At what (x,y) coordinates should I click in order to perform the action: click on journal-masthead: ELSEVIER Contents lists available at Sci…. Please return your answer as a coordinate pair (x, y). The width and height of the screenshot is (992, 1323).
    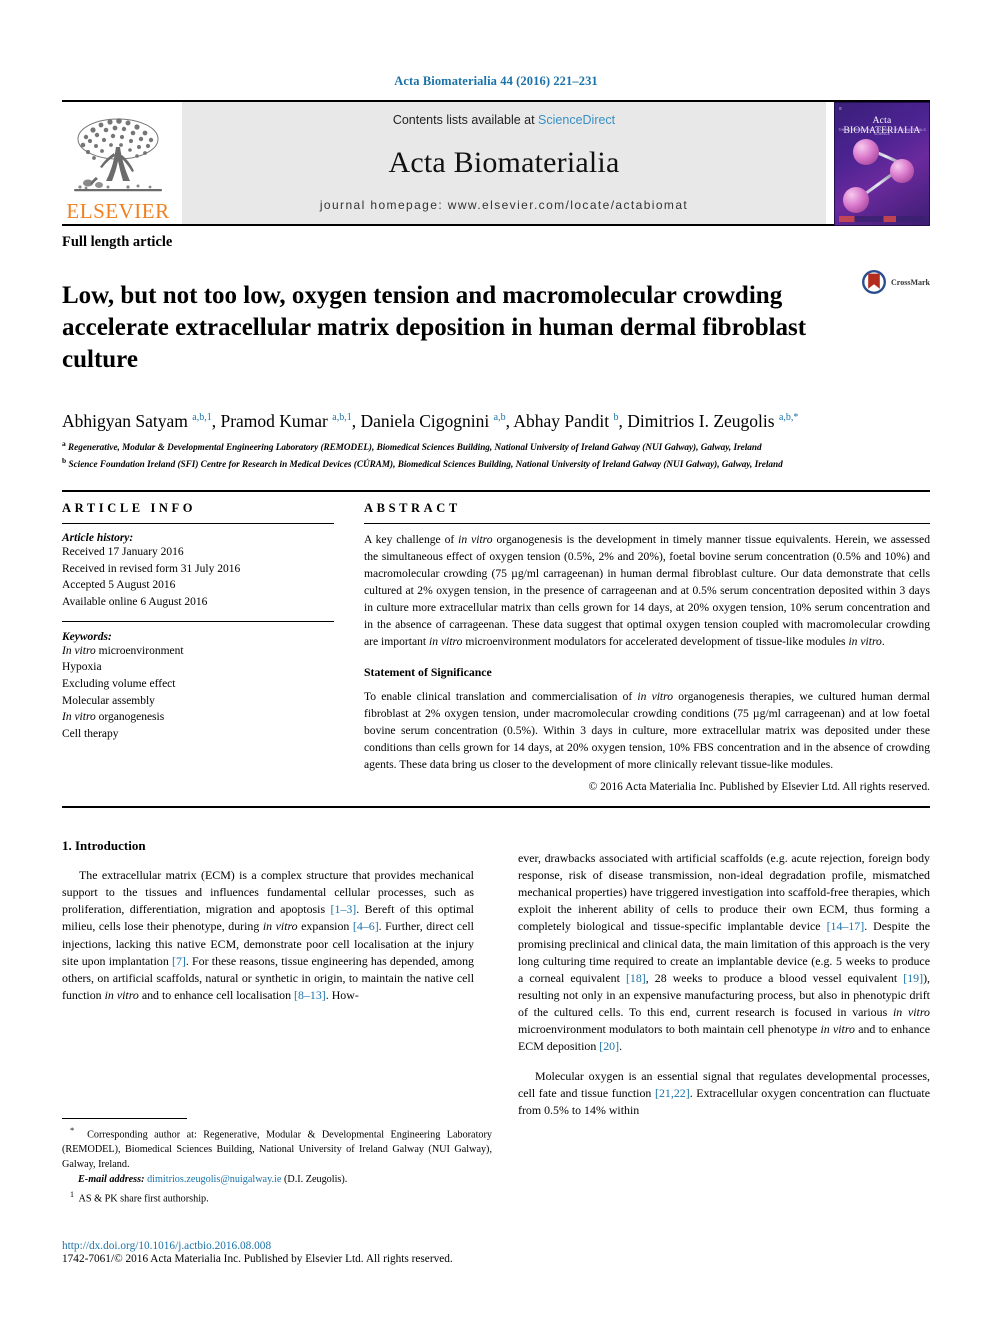
    Looking at the image, I should click on (496, 163).